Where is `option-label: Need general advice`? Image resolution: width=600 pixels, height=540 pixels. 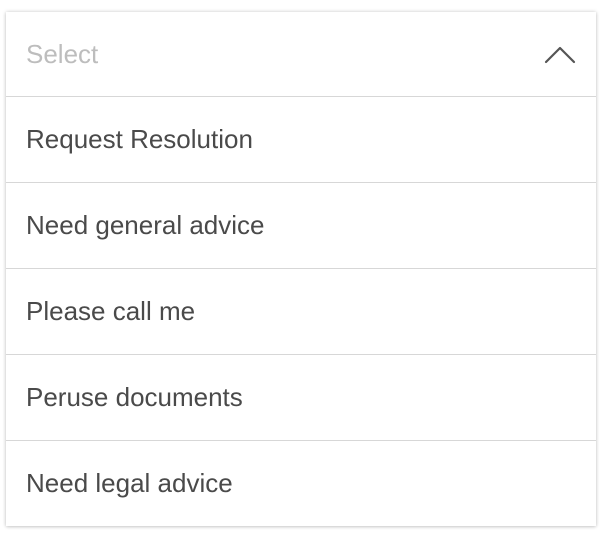 option-label: Need general advice is located at coordinates (145, 225).